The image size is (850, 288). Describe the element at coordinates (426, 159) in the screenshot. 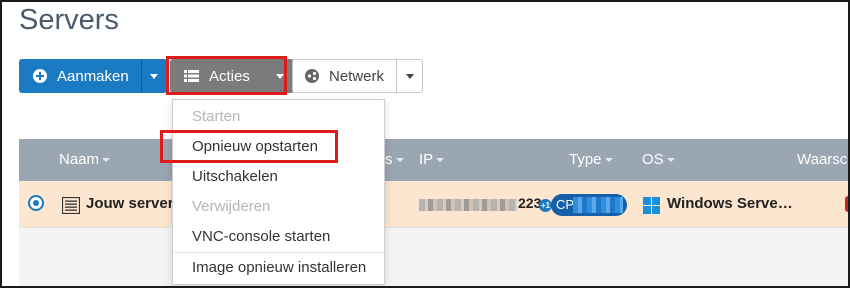

I see `column-header-label: IP` at that location.